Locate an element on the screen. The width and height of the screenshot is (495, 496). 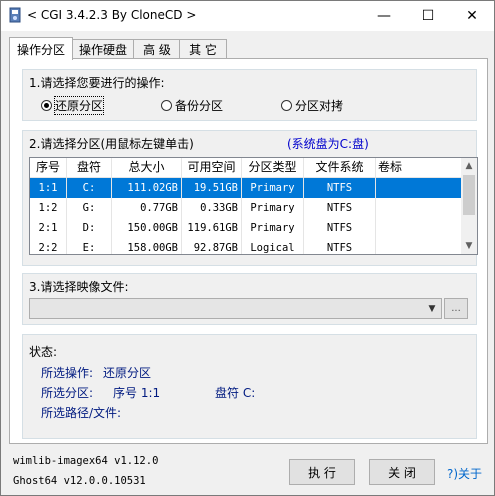
selected-partition-index: 序号 1:1 is located at coordinates (137, 393).